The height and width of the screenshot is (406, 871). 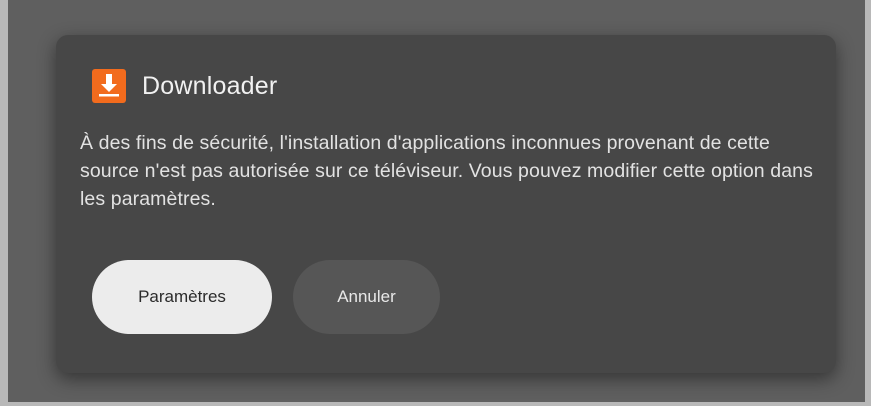 I want to click on dialog-header: Downloader, so click(x=184, y=86).